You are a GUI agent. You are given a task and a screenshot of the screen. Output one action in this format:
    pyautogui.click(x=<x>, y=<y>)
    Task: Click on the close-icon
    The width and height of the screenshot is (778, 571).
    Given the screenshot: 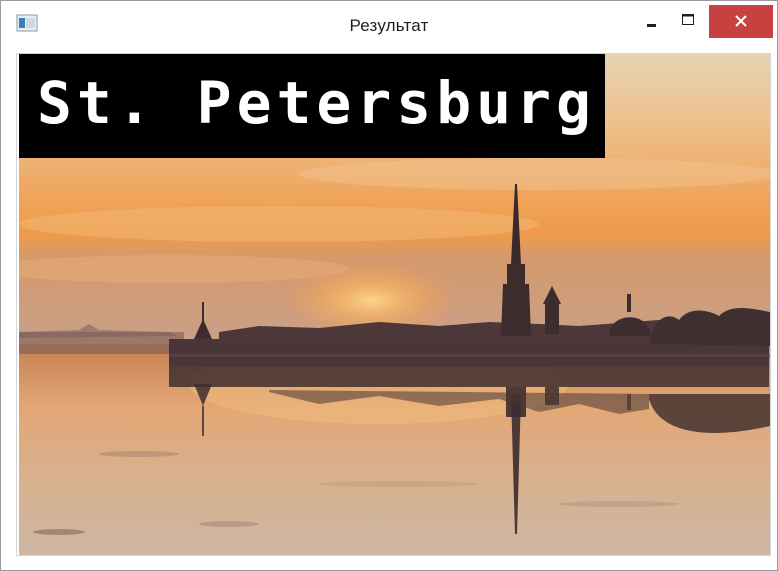 What is the action you would take?
    pyautogui.click(x=741, y=21)
    